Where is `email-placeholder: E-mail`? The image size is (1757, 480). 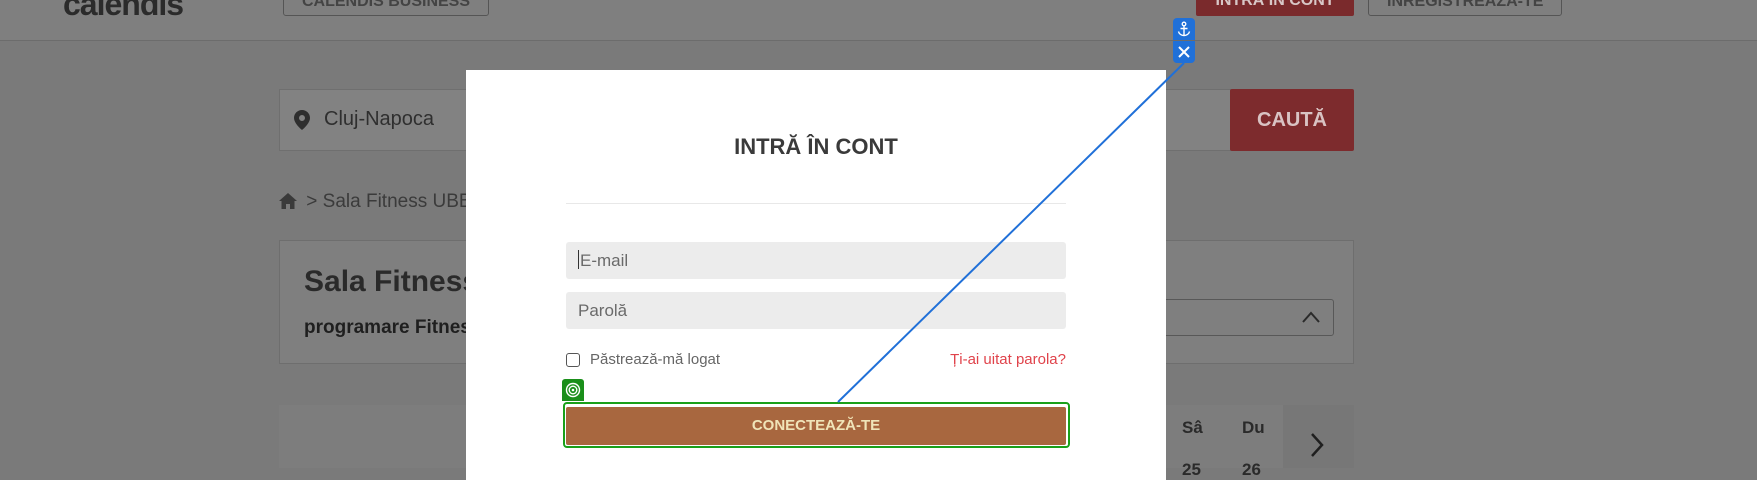
email-placeholder: E-mail is located at coordinates (604, 260).